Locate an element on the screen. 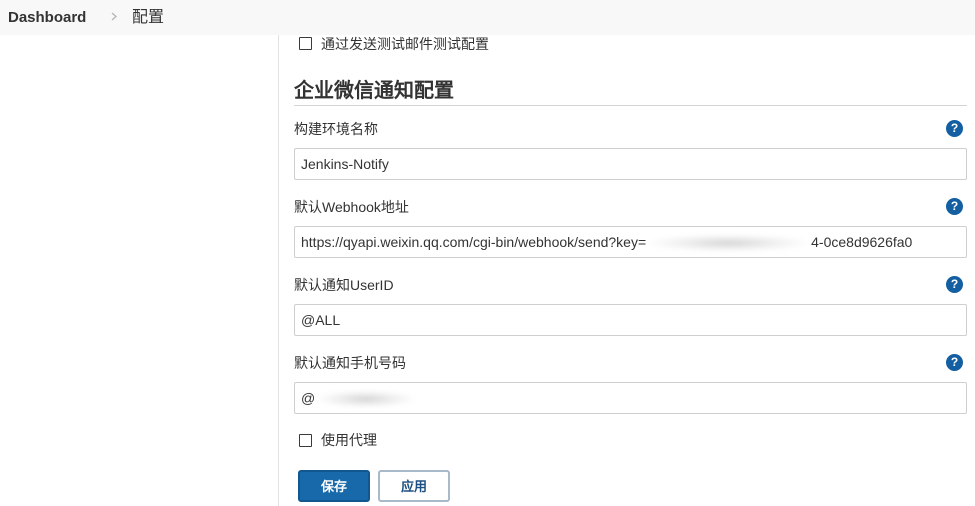 The image size is (975, 506). chevron-right-icon is located at coordinates (114, 16).